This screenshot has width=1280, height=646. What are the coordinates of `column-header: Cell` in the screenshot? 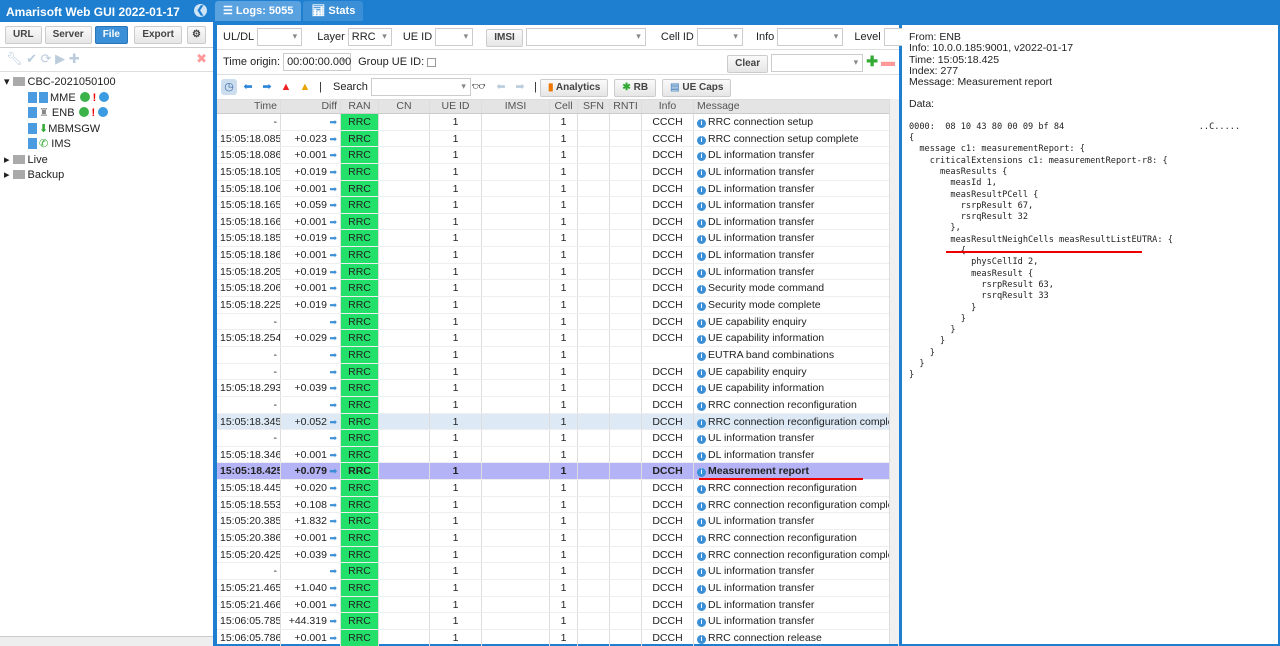 It's located at (564, 106).